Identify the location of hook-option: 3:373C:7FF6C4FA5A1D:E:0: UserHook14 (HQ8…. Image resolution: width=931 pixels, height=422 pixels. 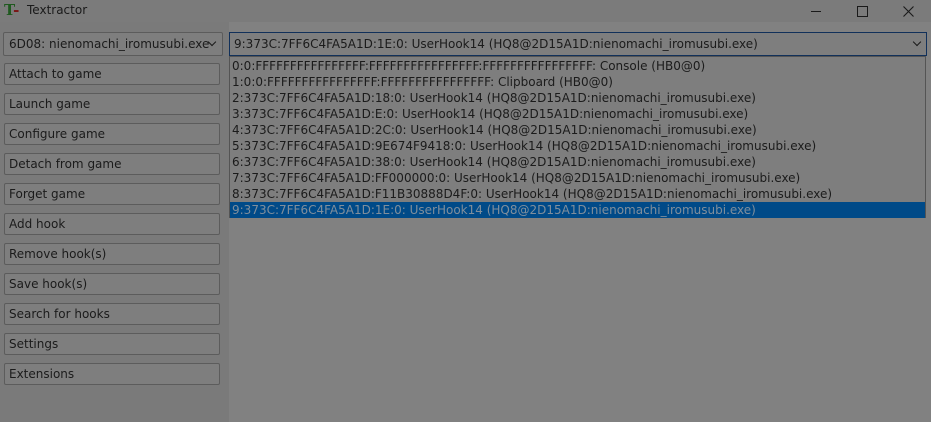
(577, 114).